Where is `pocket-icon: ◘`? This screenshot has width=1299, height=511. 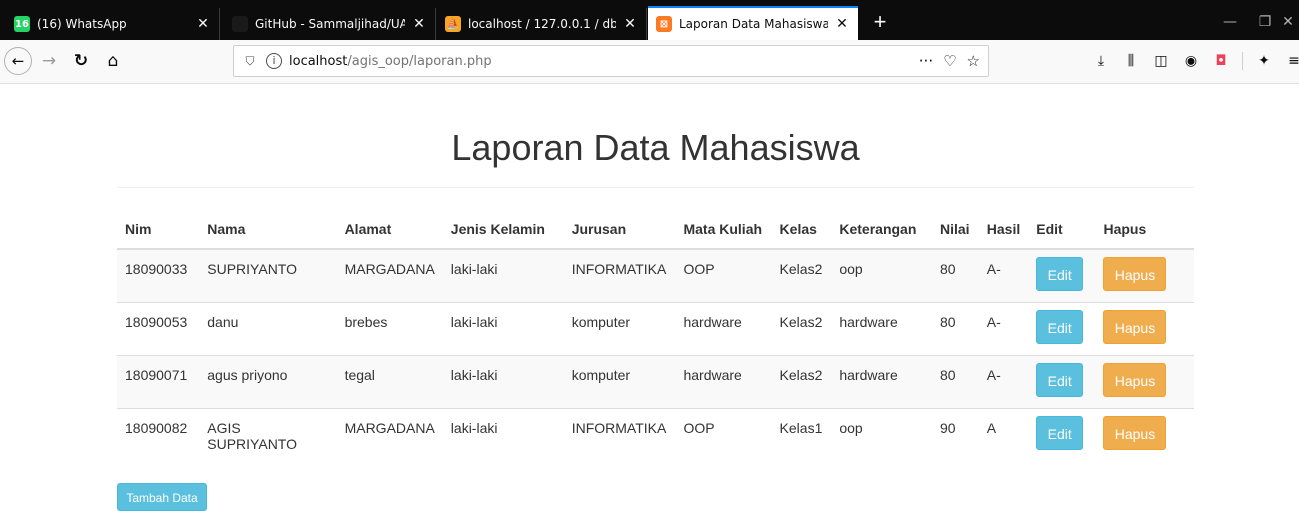
pocket-icon: ◘ is located at coordinates (1221, 61).